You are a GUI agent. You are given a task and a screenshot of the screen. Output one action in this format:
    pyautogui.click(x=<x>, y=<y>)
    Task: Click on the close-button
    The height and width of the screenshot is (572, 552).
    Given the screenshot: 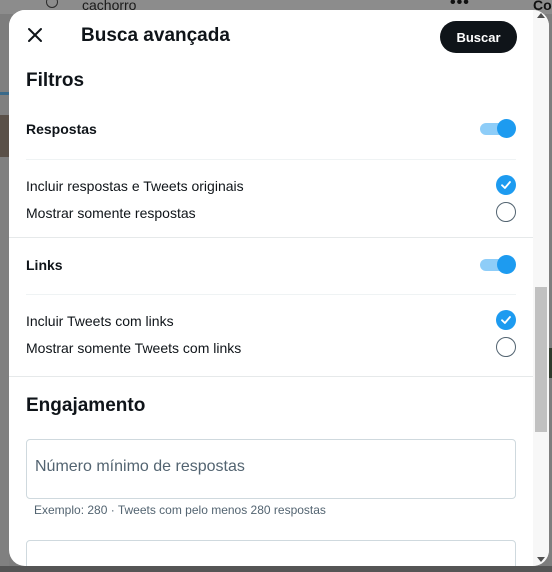 What is the action you would take?
    pyautogui.click(x=35, y=35)
    